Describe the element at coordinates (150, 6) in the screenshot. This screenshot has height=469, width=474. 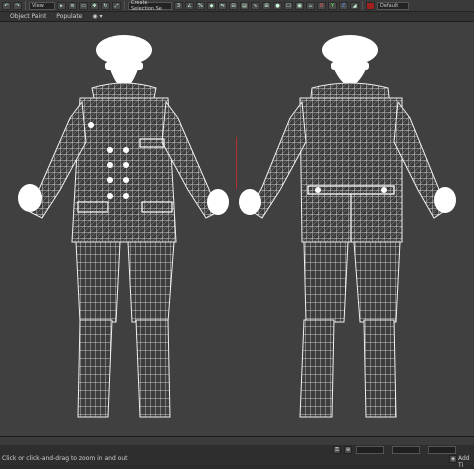
I see `selection-set-select: Create Selection Se` at that location.